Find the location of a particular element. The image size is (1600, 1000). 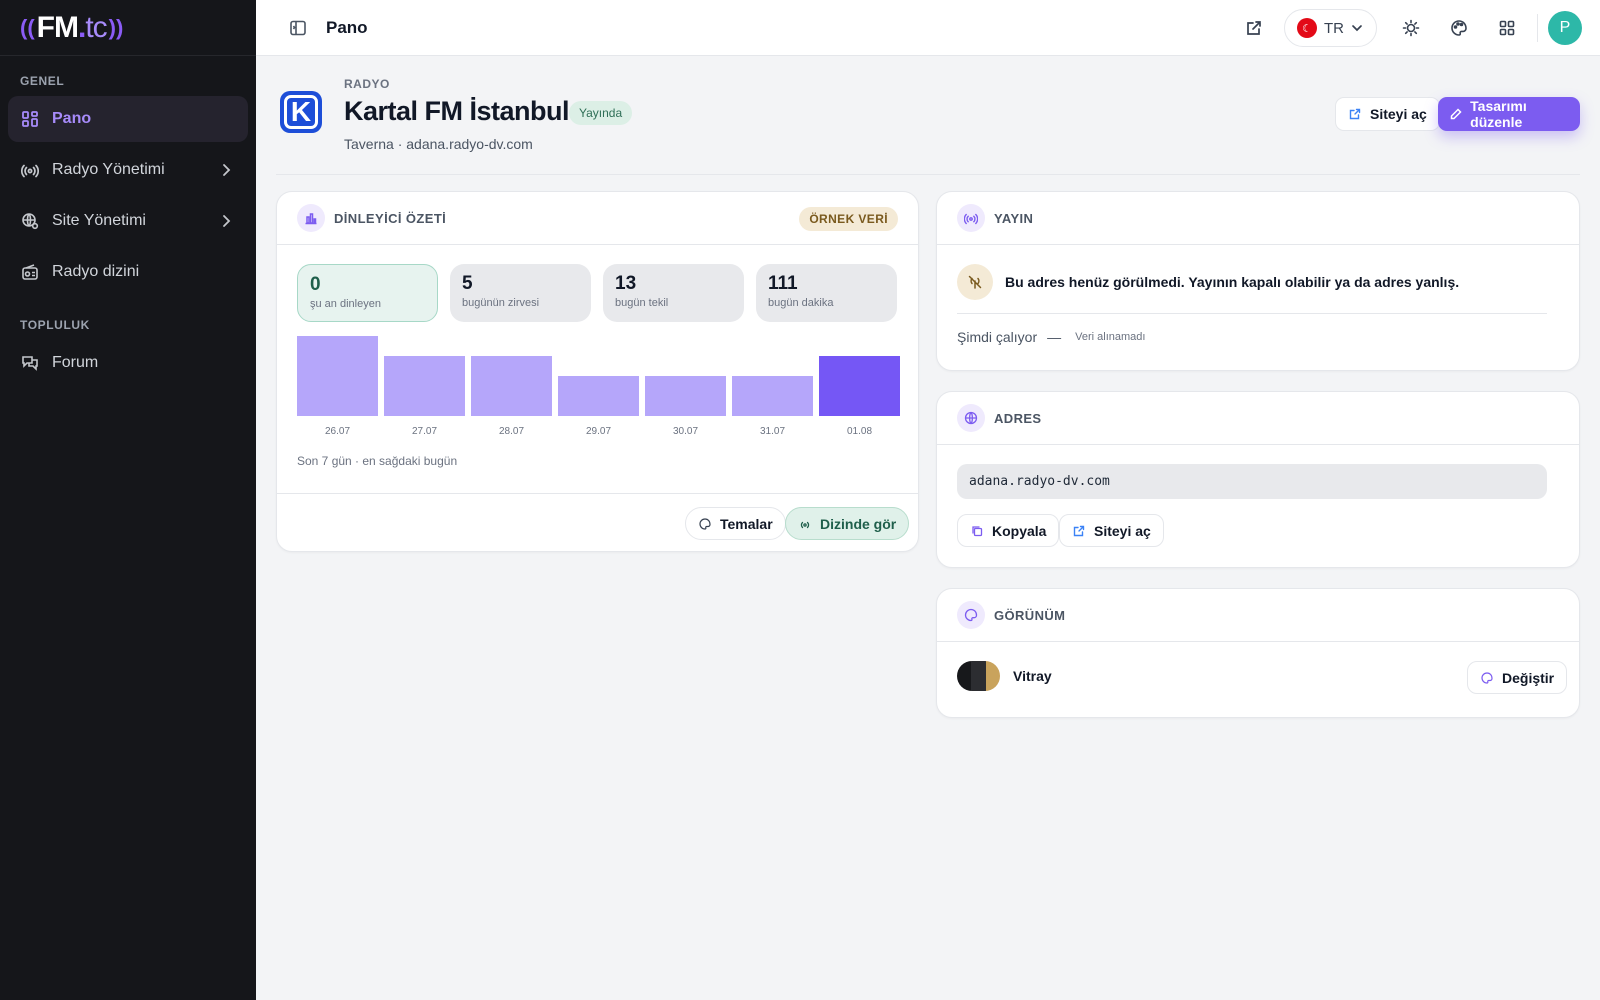

themes-label: Temalar is located at coordinates (746, 523).